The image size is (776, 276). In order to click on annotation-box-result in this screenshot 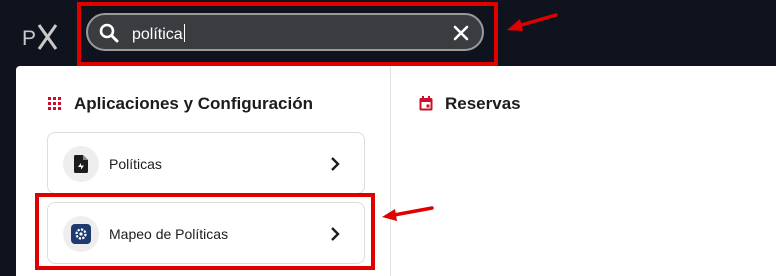, I will do `click(205, 231)`.